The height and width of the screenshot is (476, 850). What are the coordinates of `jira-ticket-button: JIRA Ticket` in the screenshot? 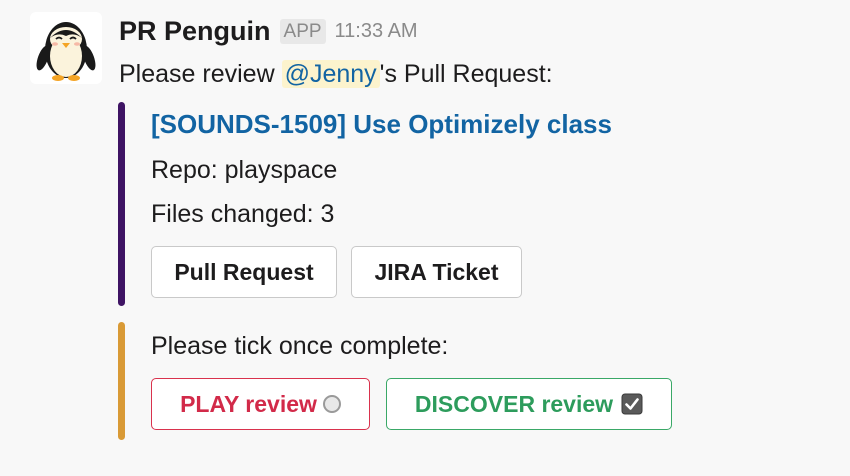 It's located at (436, 272).